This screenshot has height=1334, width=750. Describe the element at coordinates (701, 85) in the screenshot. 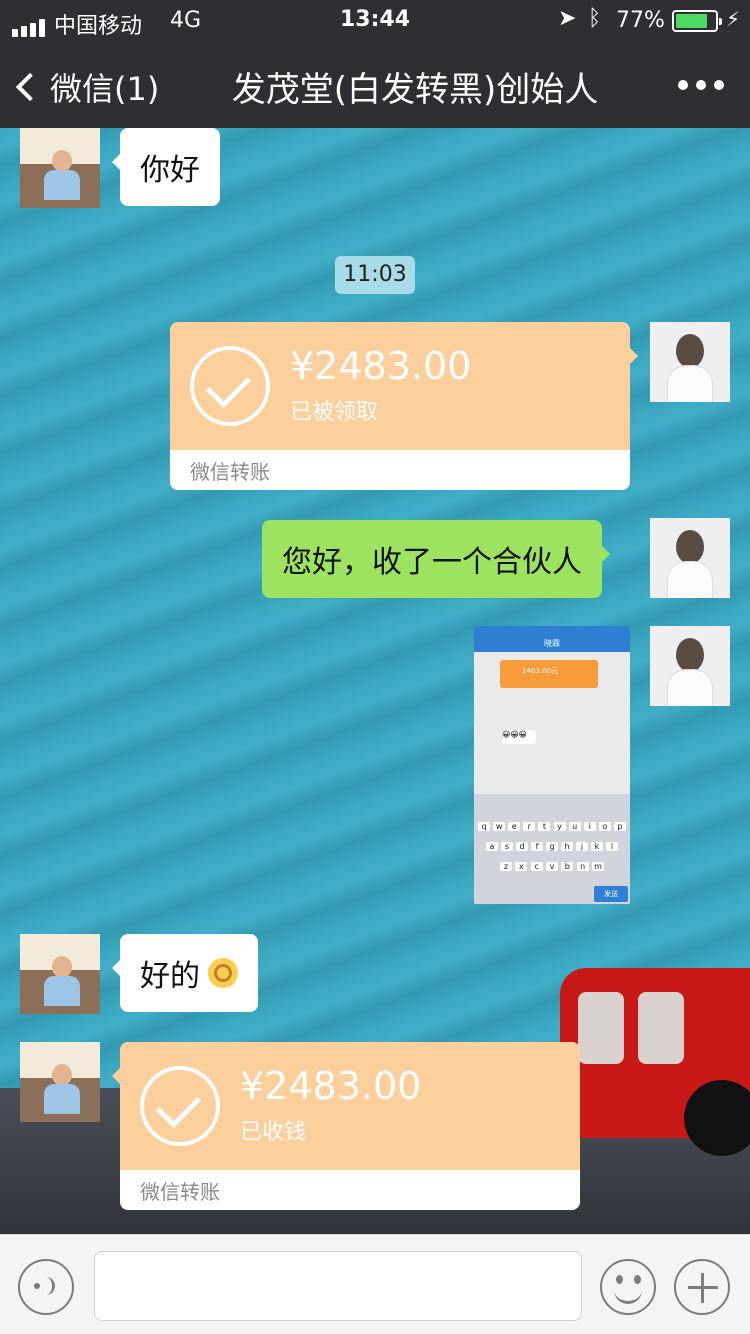

I see `more-icon` at that location.